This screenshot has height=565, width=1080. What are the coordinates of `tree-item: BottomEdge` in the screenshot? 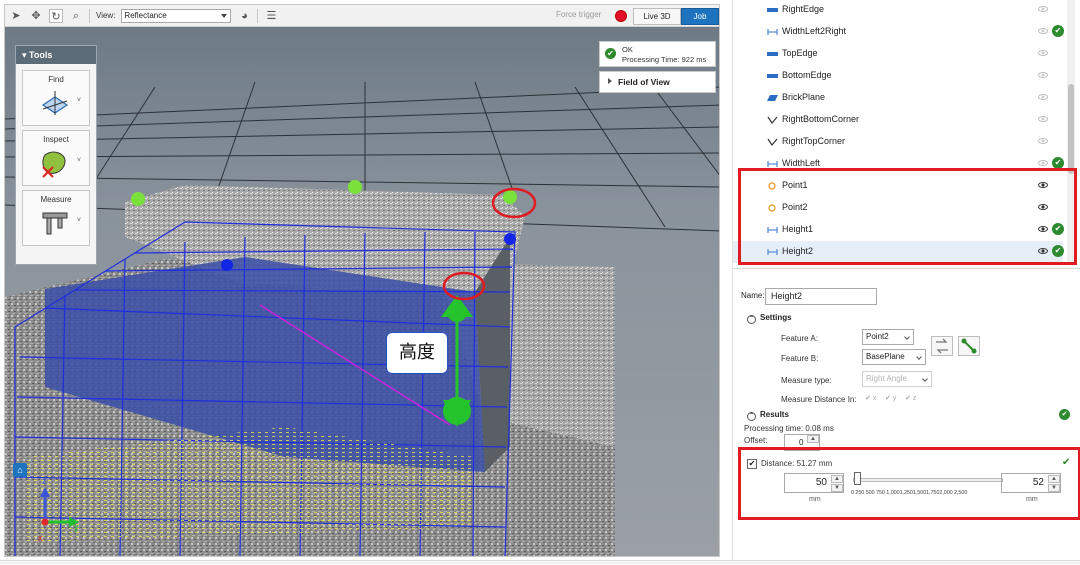 It's located at (898, 76).